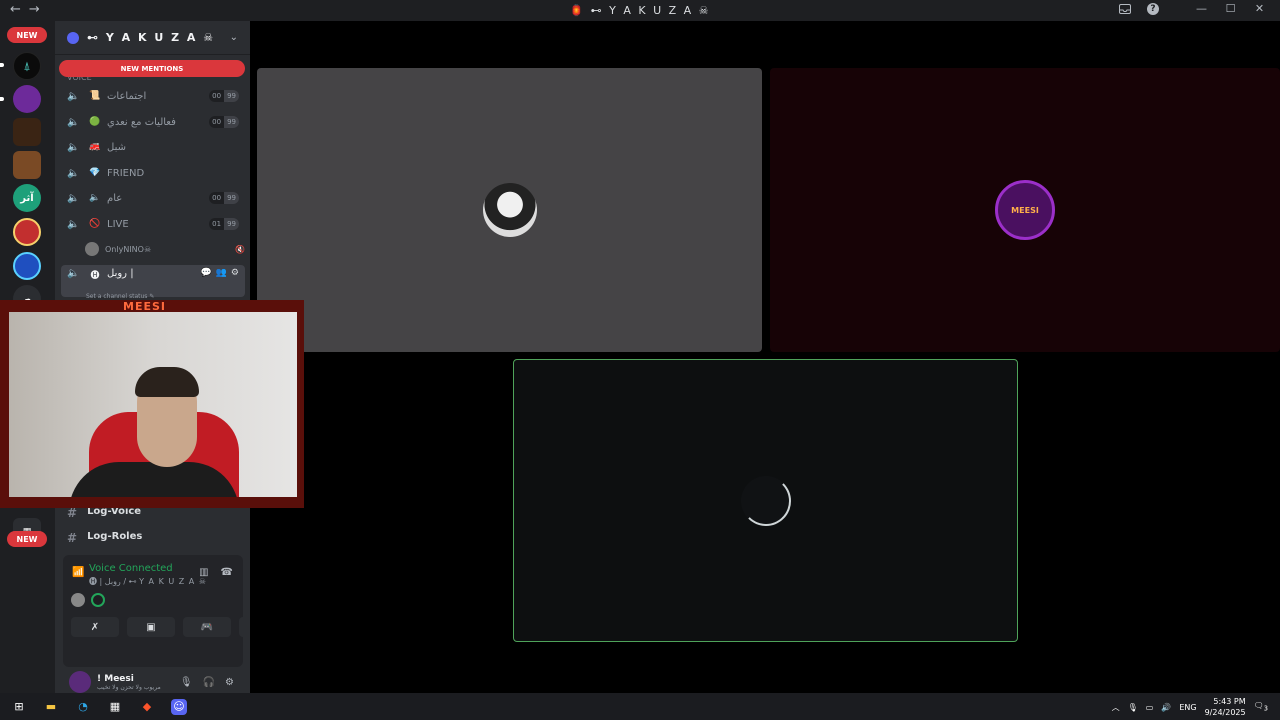 The height and width of the screenshot is (720, 1280). I want to click on discord-icon: ☺, so click(179, 706).